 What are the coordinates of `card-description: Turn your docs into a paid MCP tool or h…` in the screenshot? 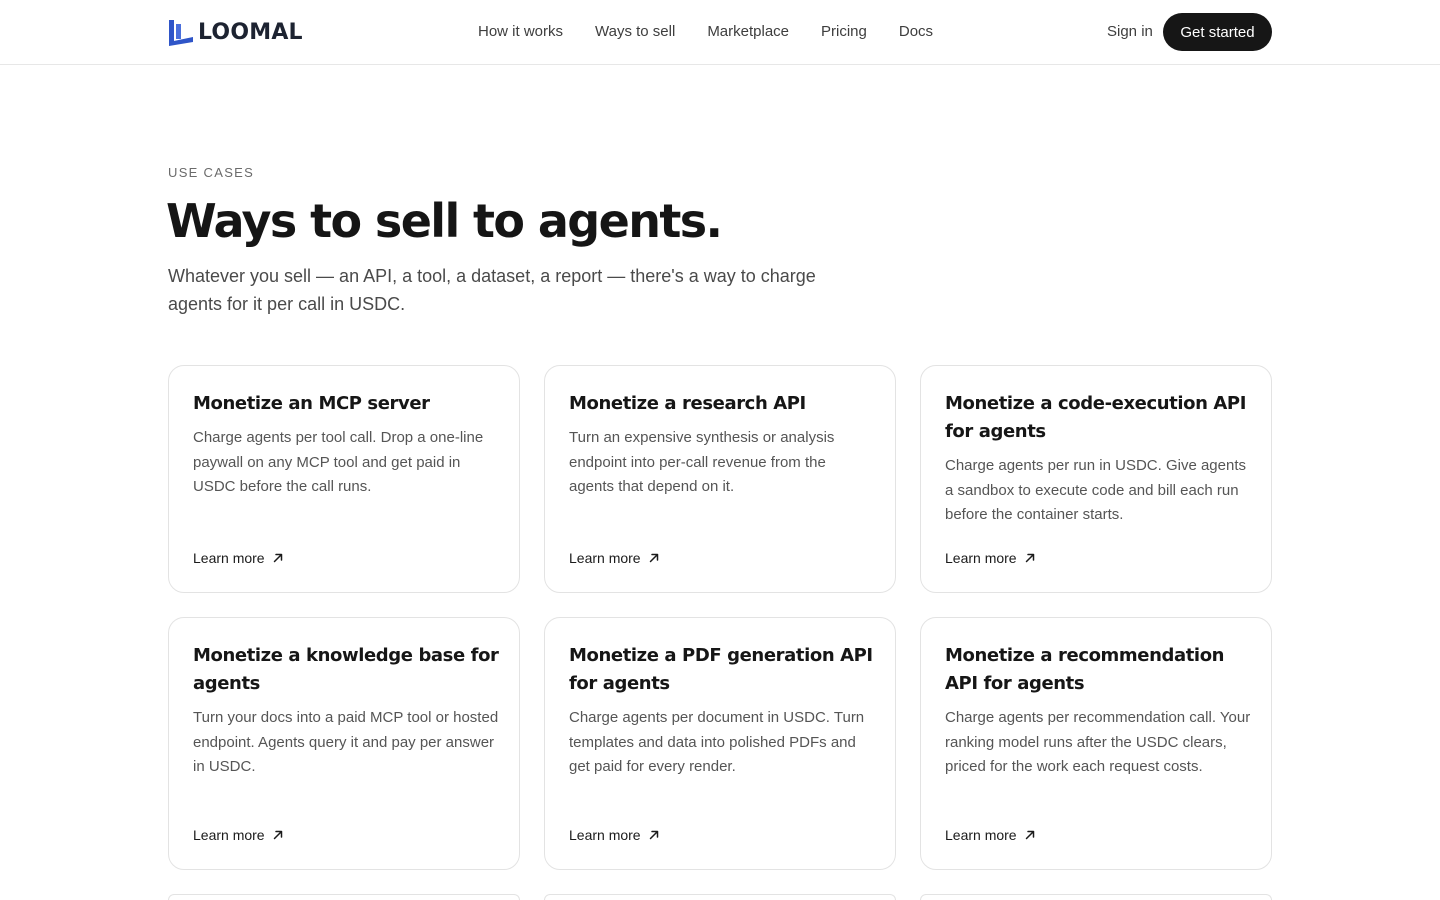 It's located at (346, 742).